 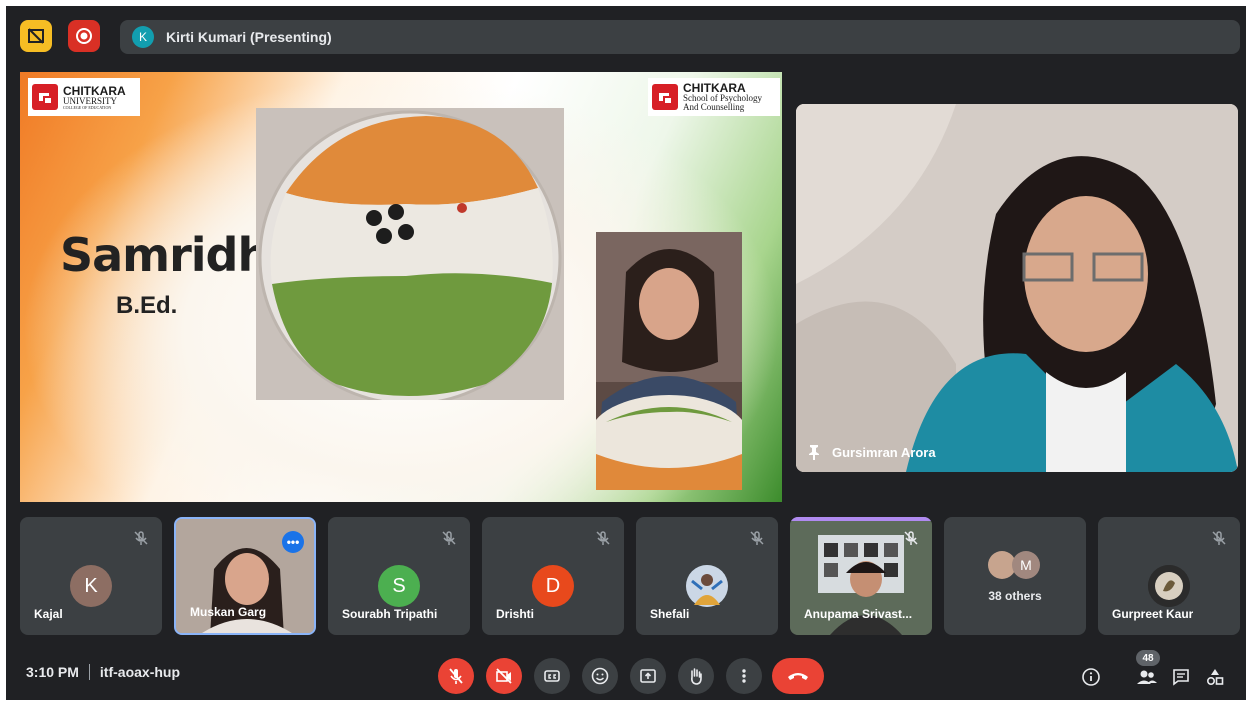 I want to click on avatar: D, so click(x=553, y=586).